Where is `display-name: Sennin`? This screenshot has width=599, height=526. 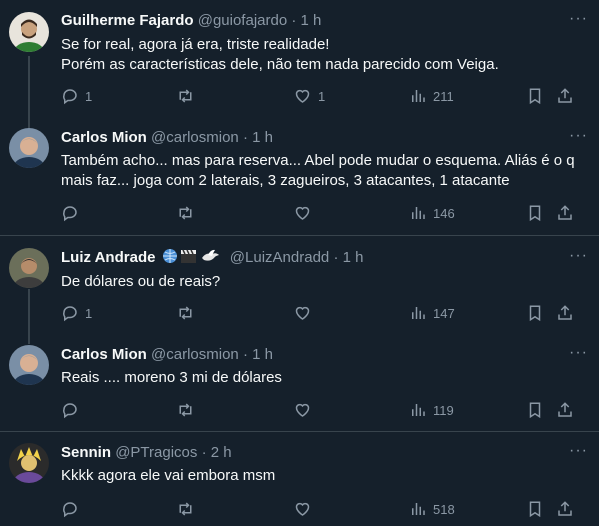
display-name: Sennin is located at coordinates (86, 452).